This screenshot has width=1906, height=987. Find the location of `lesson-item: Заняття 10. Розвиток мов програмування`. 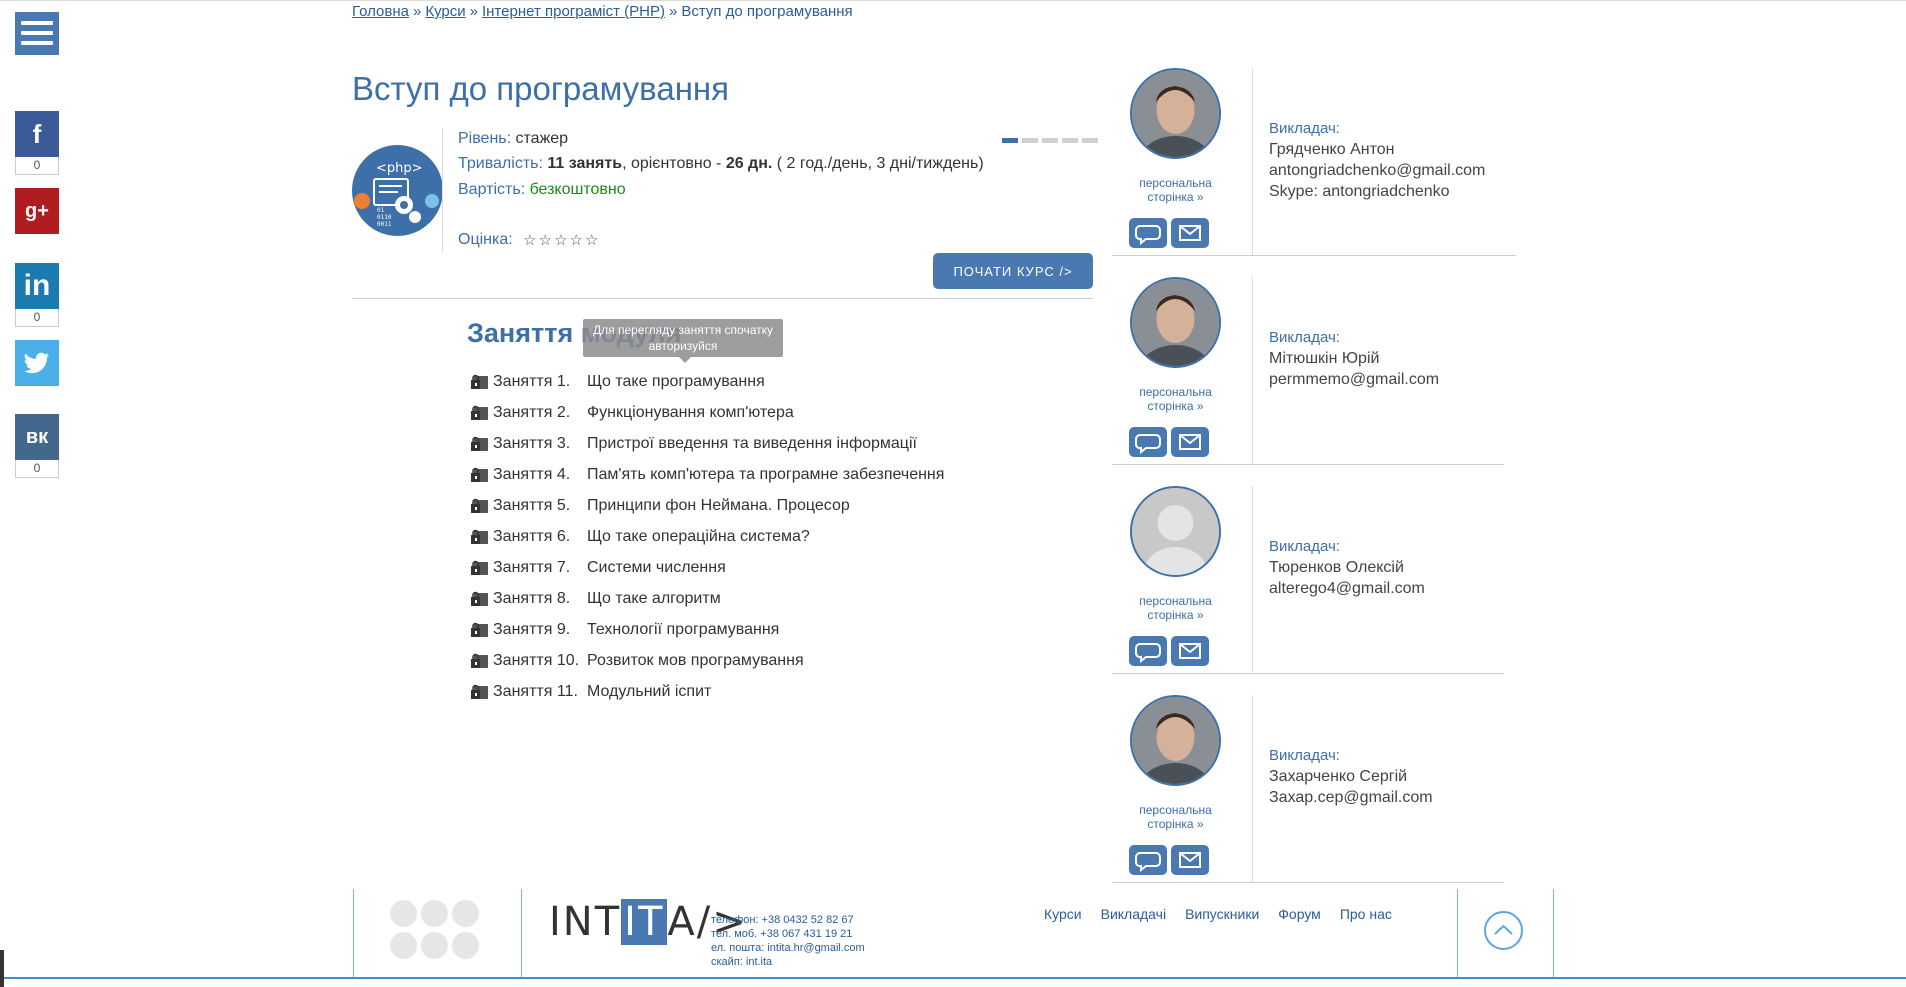

lesson-item: Заняття 10. Розвиток мов програмування is located at coordinates (707, 660).